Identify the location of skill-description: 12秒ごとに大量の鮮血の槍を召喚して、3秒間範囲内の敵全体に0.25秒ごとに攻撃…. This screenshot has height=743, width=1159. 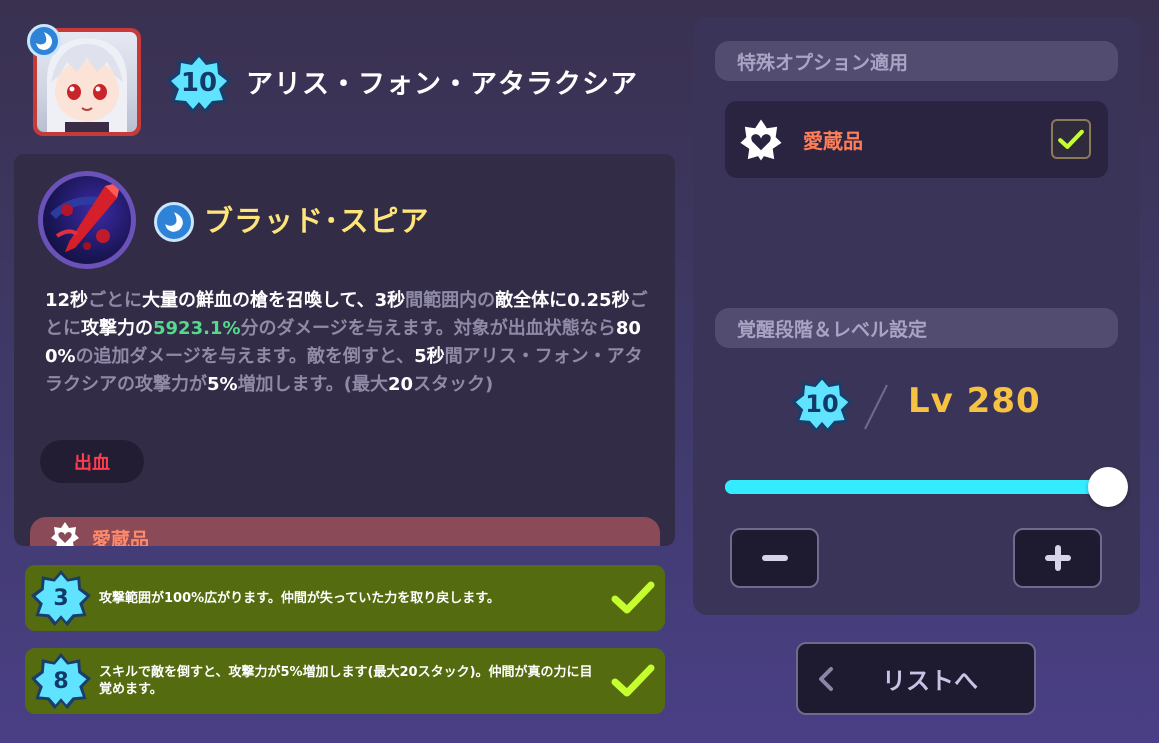
(352, 343).